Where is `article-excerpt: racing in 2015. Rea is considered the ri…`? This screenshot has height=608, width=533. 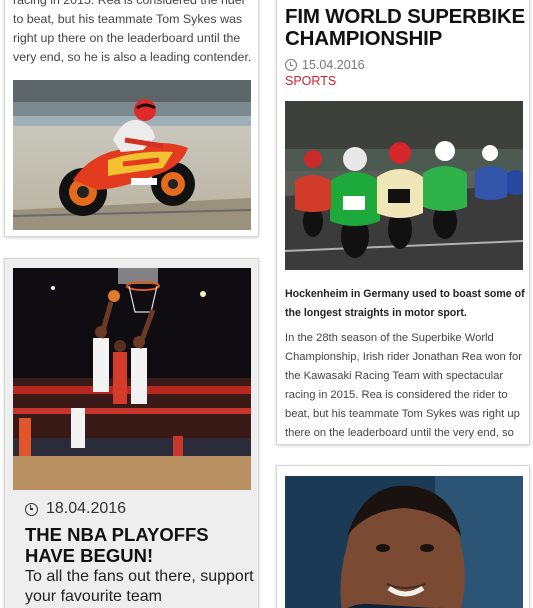
article-excerpt: racing in 2015. Rea is considered the ri… is located at coordinates (132, 32).